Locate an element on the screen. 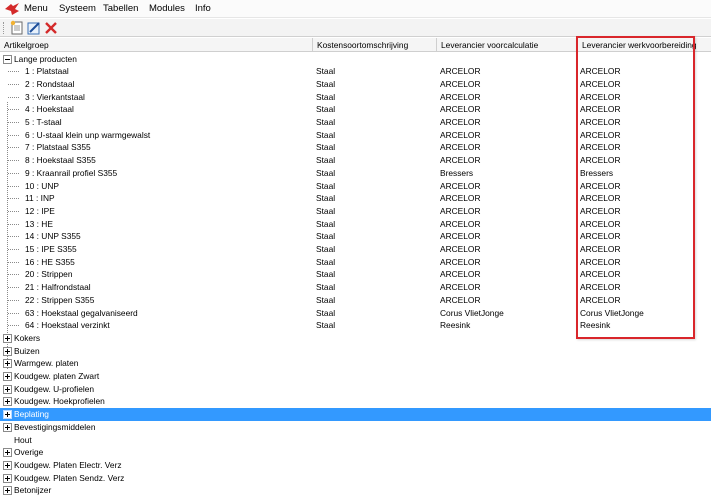 This screenshot has height=500, width=711. child-name: 1 : Platstaal is located at coordinates (47, 71).